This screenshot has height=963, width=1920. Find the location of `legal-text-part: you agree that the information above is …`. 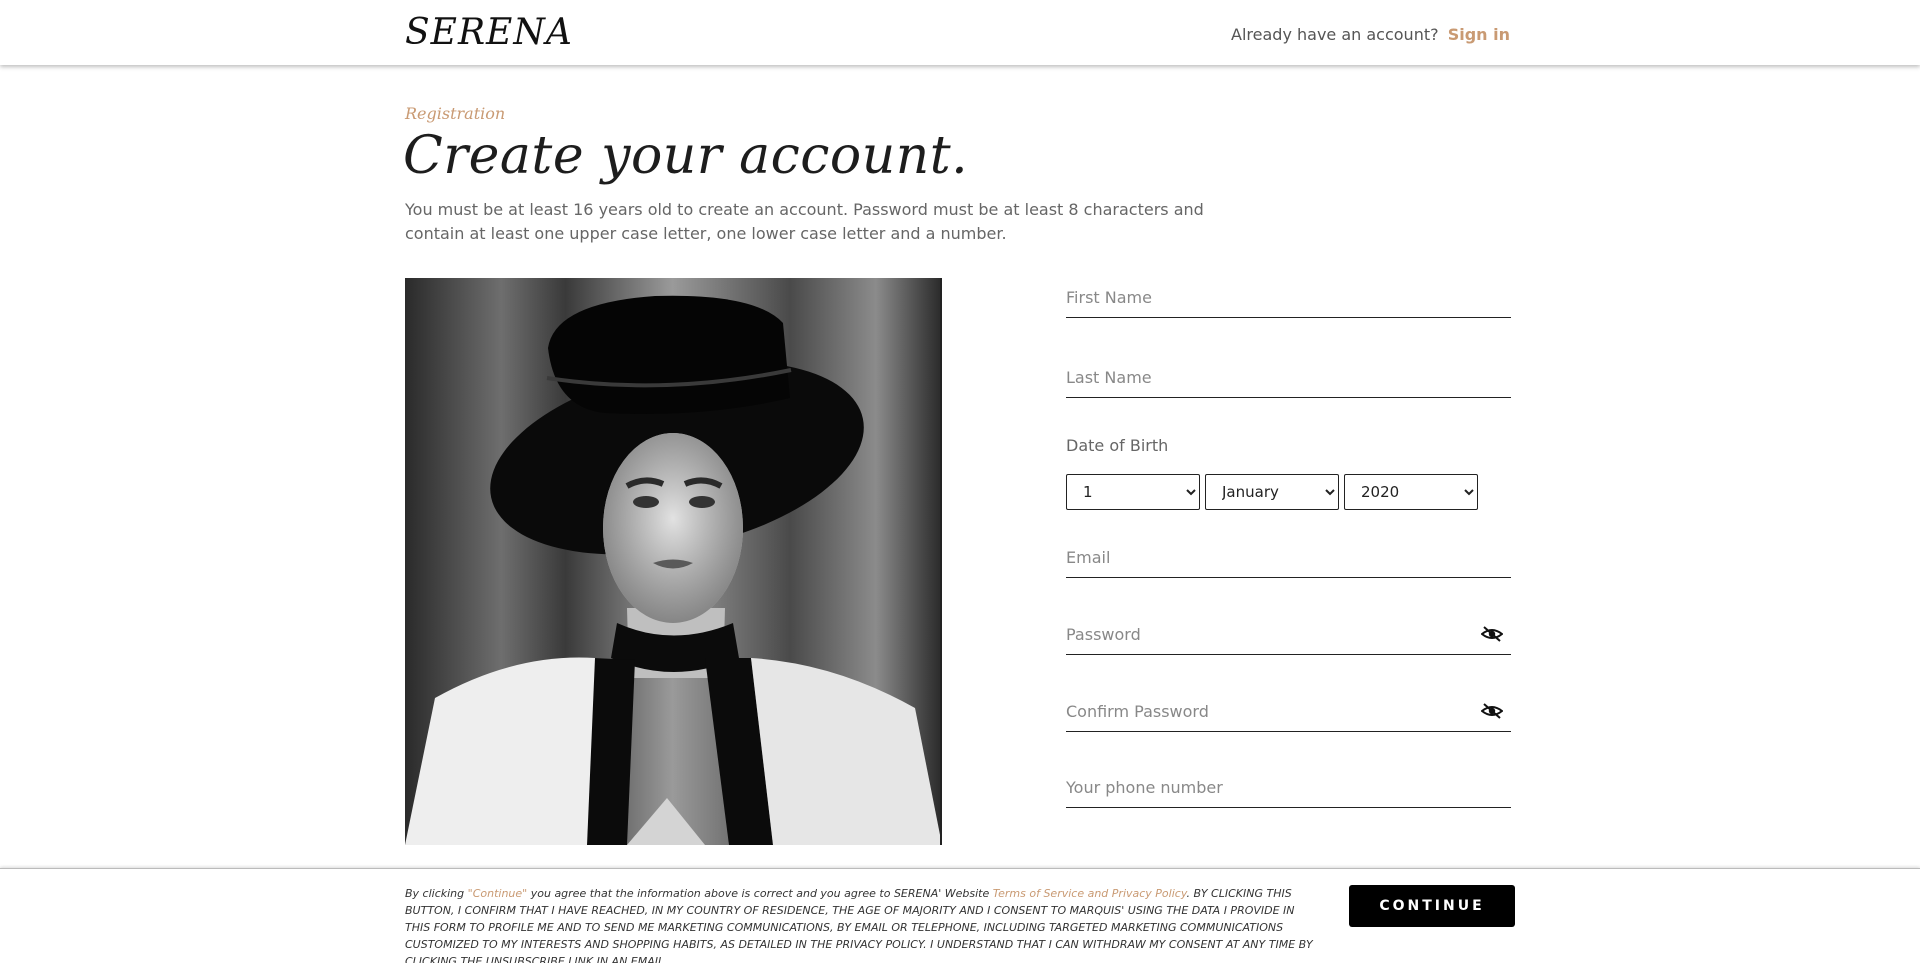

legal-text-part: you agree that the information above is … is located at coordinates (760, 893).